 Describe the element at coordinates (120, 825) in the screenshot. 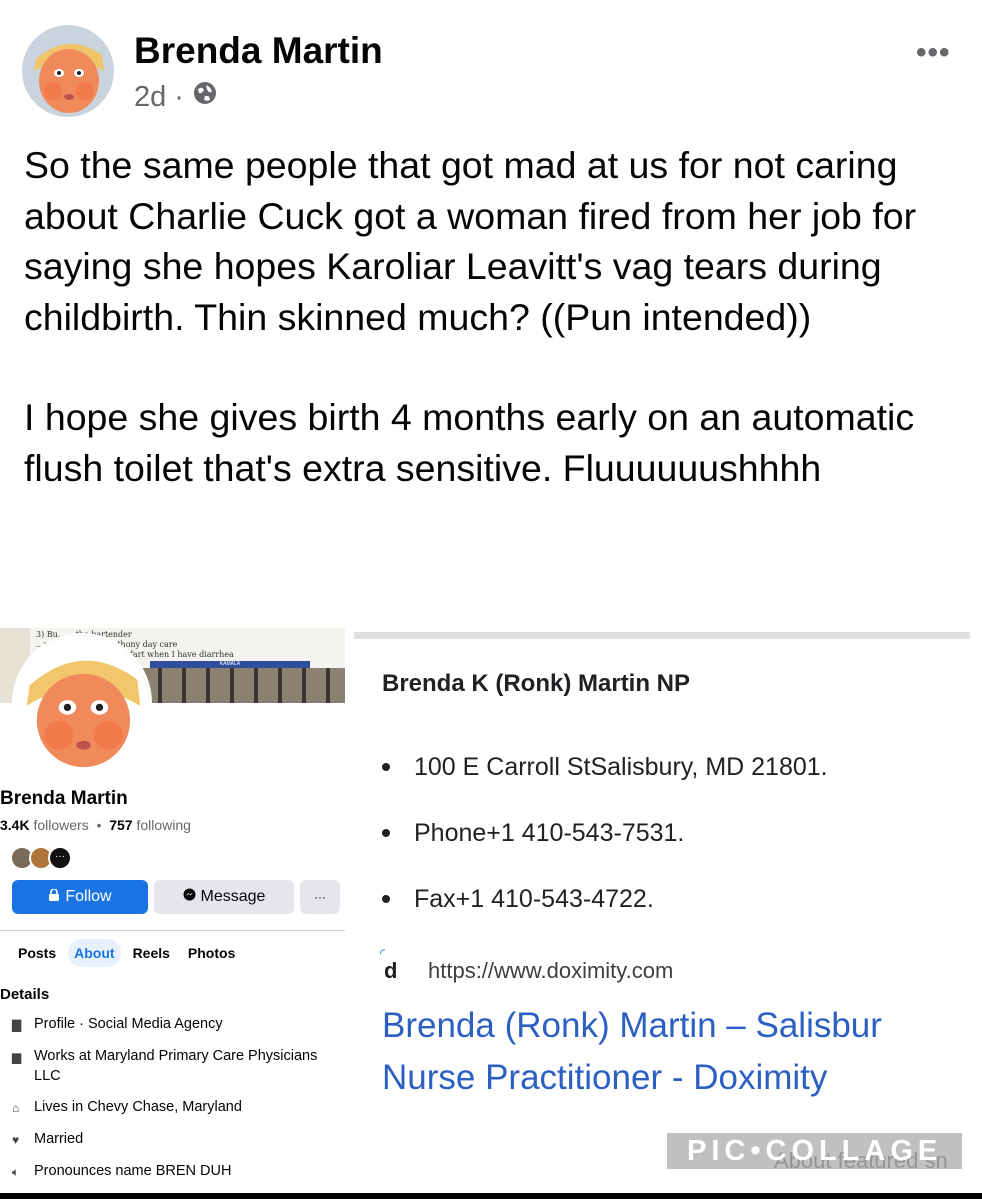

I see `following-count: 757` at that location.